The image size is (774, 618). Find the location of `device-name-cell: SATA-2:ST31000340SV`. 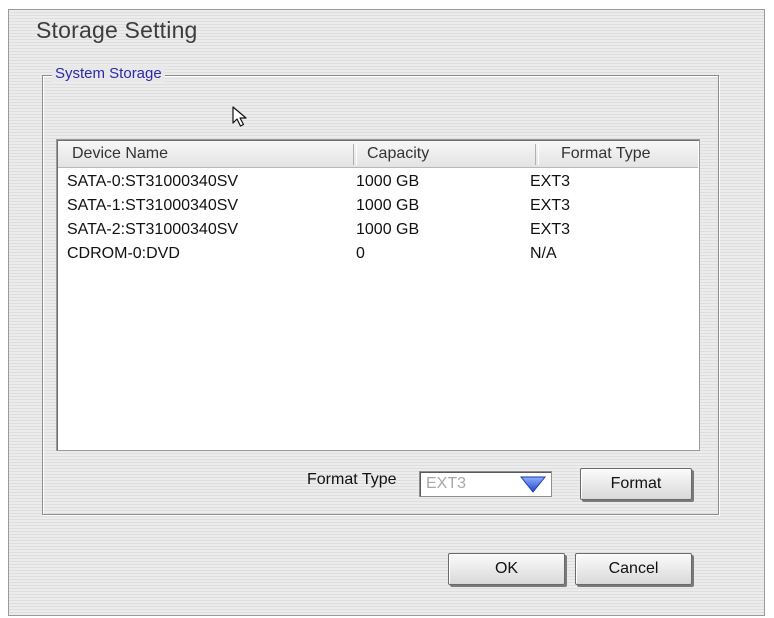

device-name-cell: SATA-2:ST31000340SV is located at coordinates (153, 229).